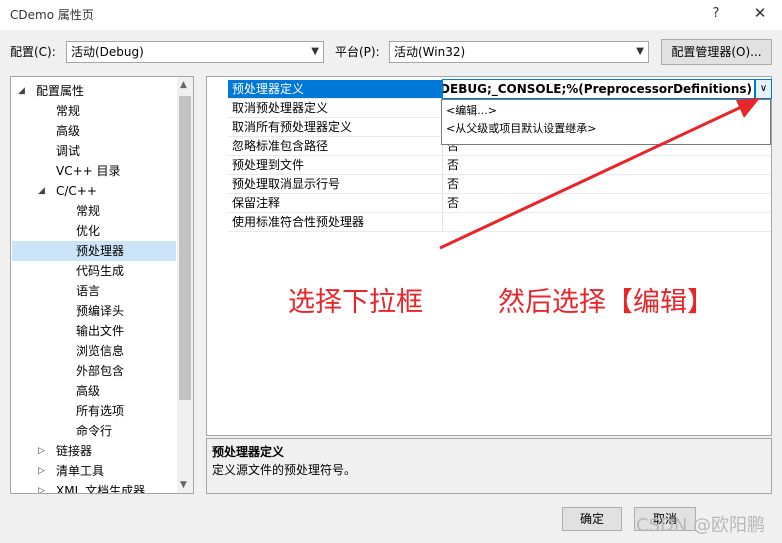 The width and height of the screenshot is (782, 543). I want to click on ok-button: 确定, so click(592, 519).